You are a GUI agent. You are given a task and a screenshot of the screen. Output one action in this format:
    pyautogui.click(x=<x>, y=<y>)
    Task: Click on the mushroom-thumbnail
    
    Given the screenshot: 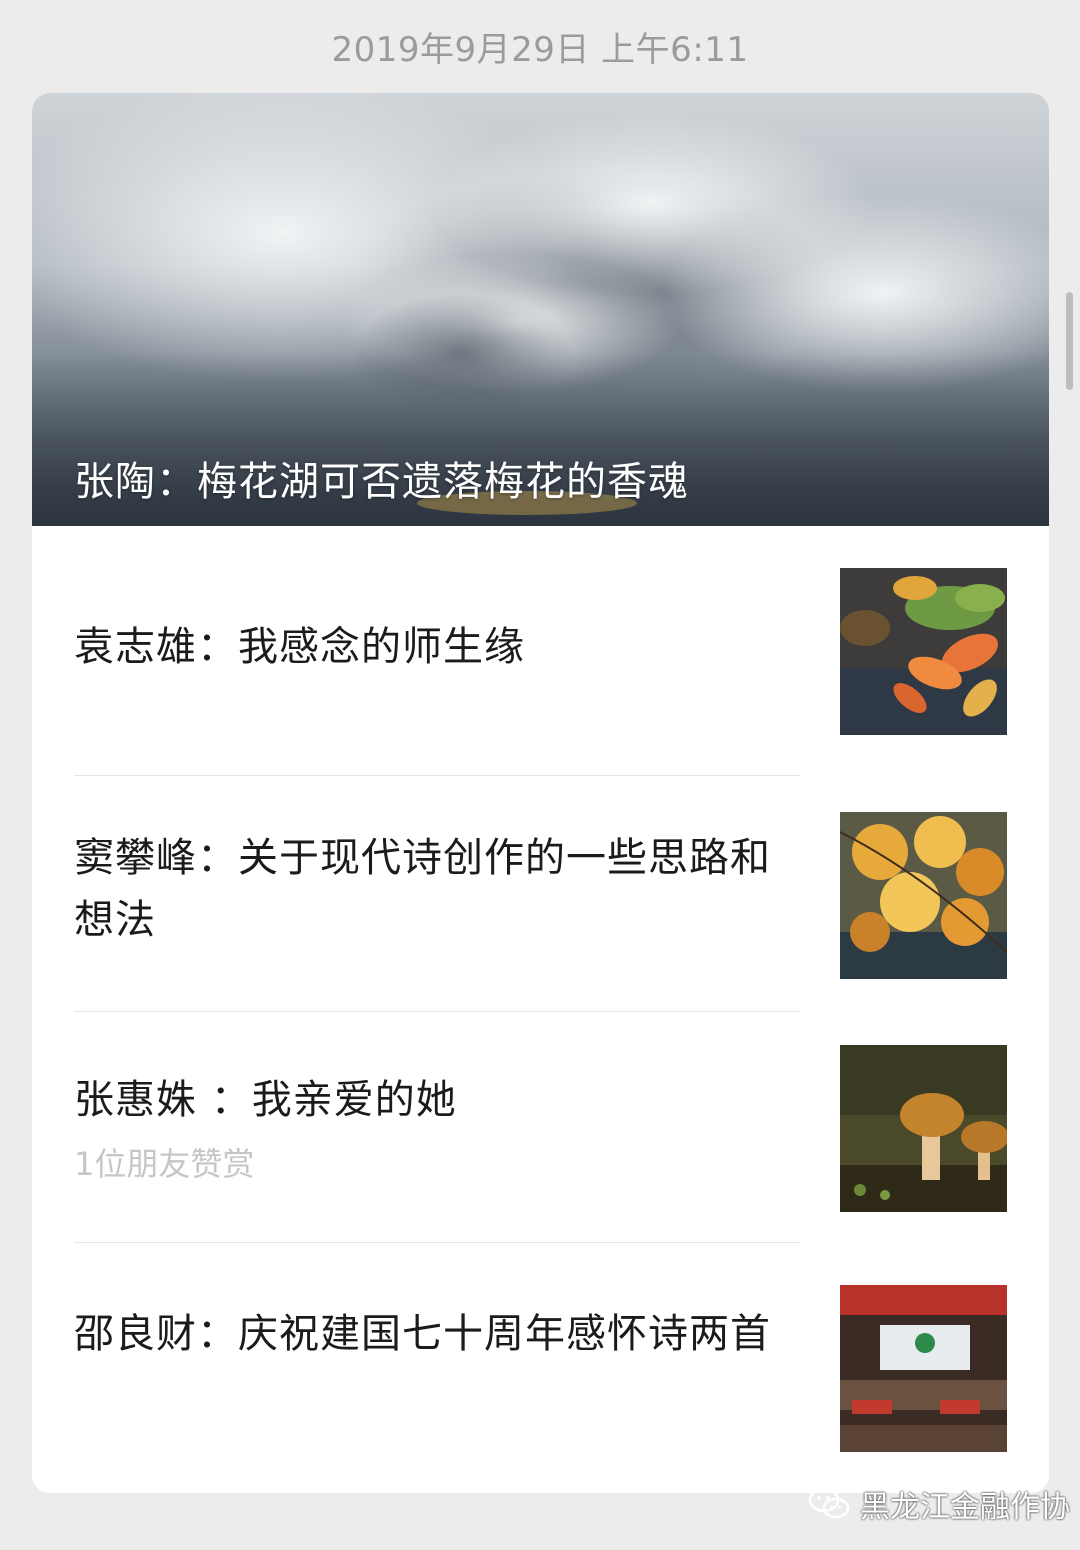 What is the action you would take?
    pyautogui.click(x=923, y=1128)
    